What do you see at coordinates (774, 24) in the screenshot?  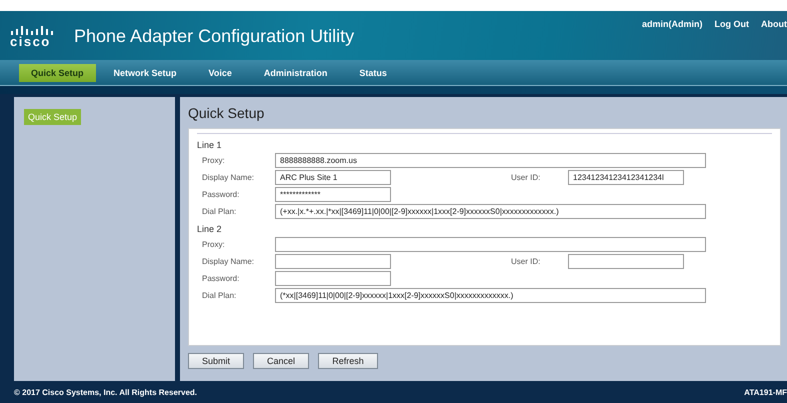 I see `header-link: About` at bounding box center [774, 24].